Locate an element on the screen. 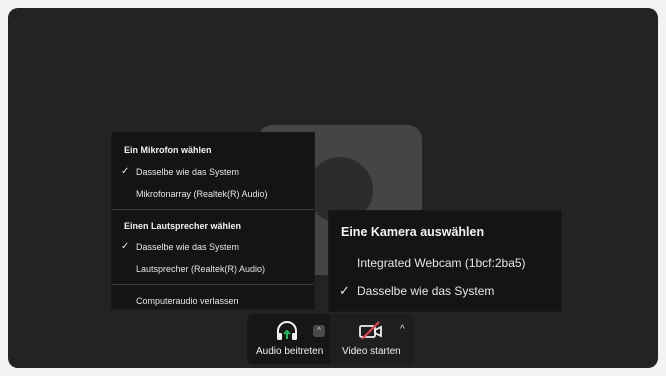 The height and width of the screenshot is (376, 666). camera-option-label: Integrated Webcam (1bcf:2ba5) is located at coordinates (441, 263).